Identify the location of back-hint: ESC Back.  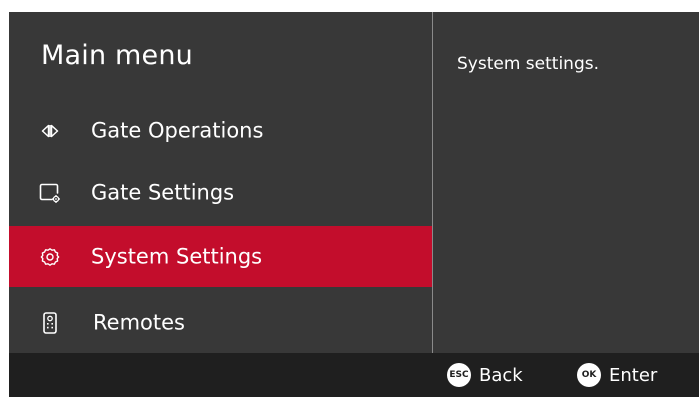
(485, 375).